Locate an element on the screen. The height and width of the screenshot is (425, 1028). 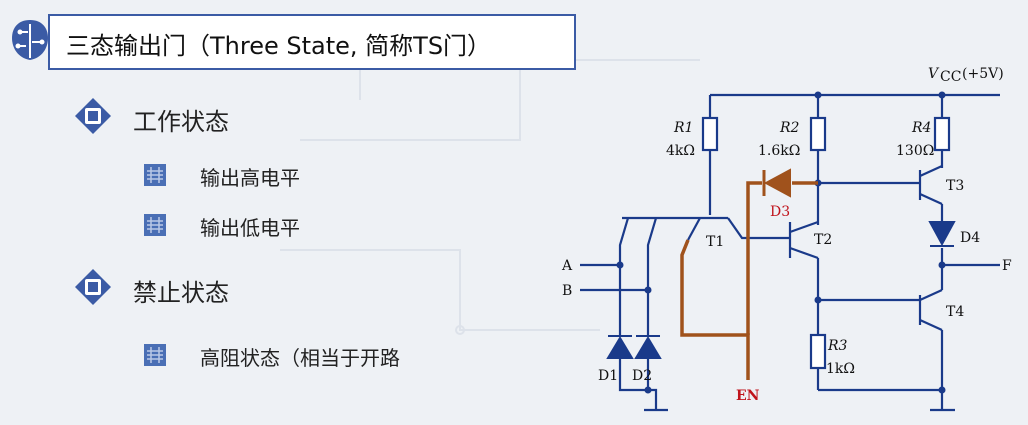
r4-label: R4 is located at coordinates (921, 128).